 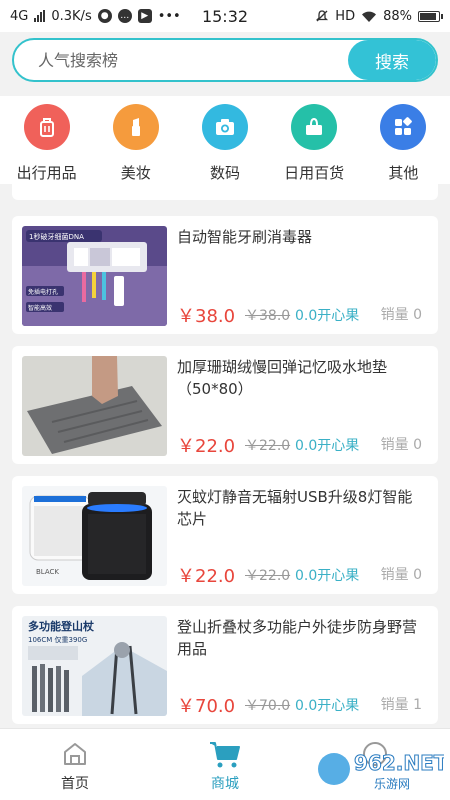 I want to click on product-image: 1秒破牙细菌DNA 免插电打孔 智能高效, so click(x=94, y=276).